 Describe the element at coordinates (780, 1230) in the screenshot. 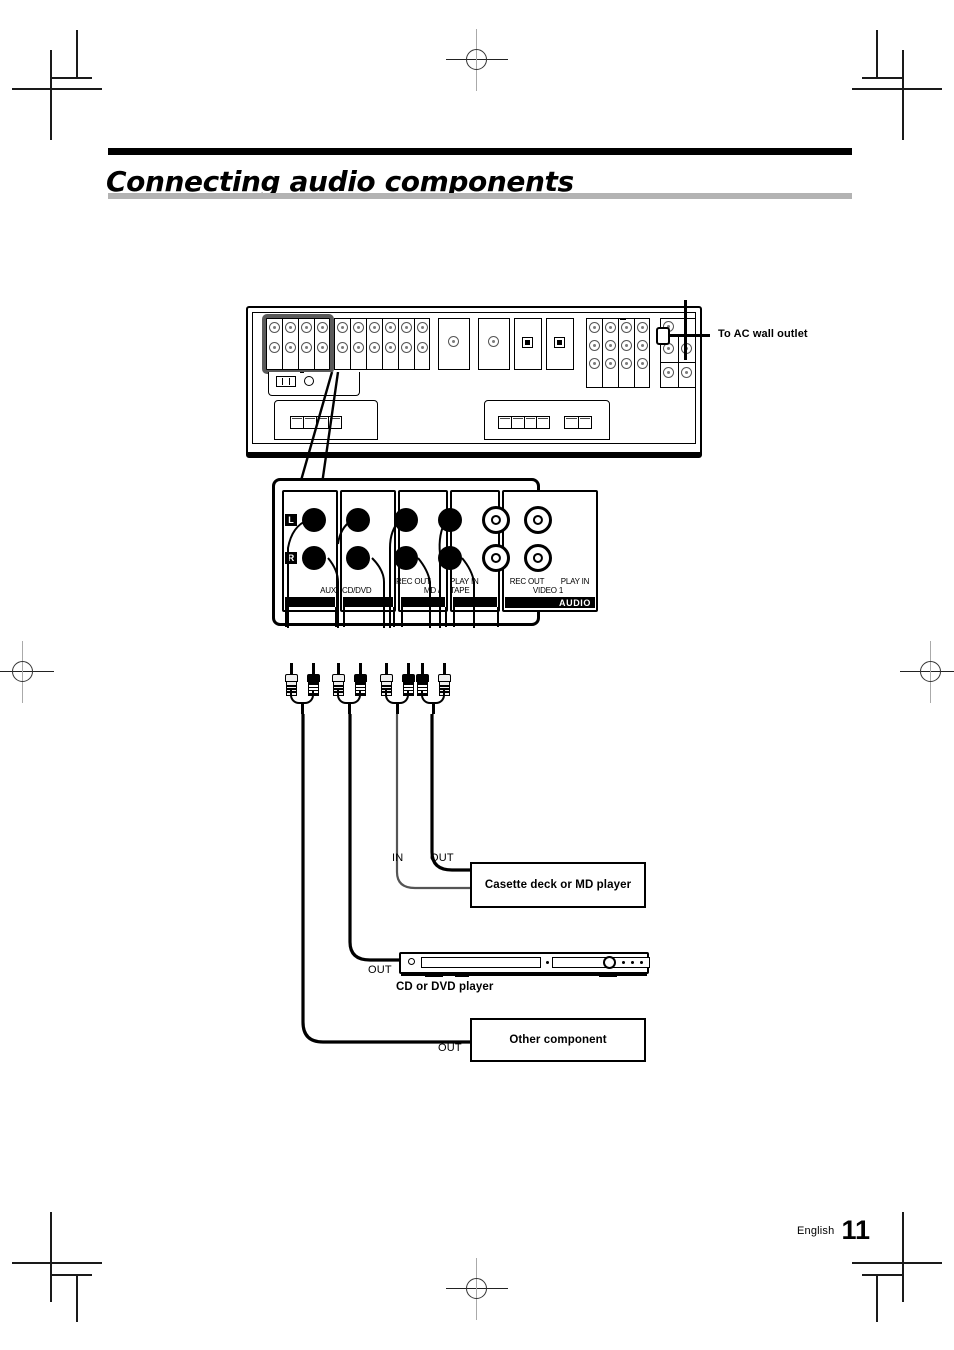

I see `page-footer: English 11` at that location.